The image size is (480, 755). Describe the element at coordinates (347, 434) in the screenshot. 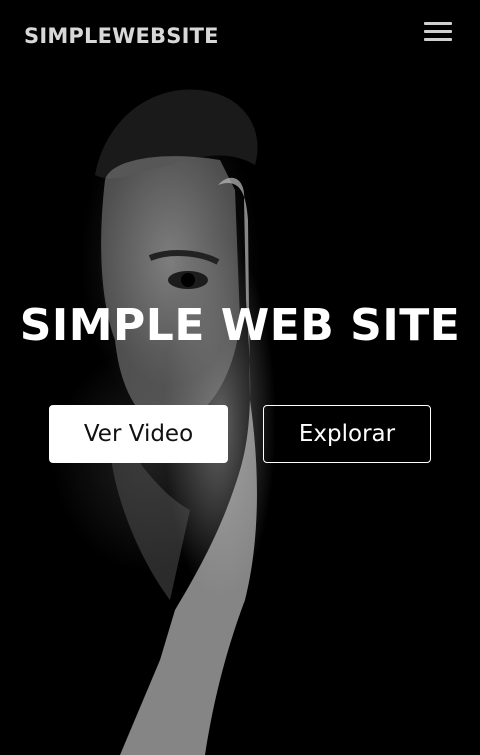

I see `explorar-button: Explorar` at that location.